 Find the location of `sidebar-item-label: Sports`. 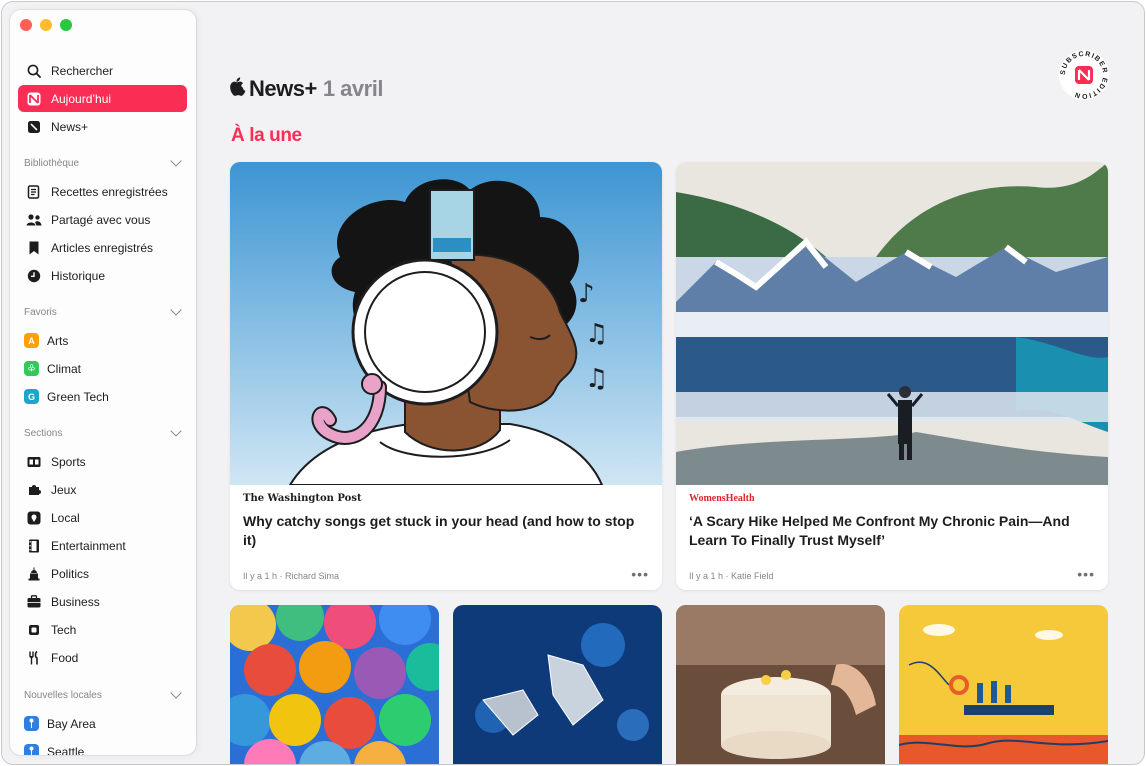

sidebar-item-label: Sports is located at coordinates (68, 461).